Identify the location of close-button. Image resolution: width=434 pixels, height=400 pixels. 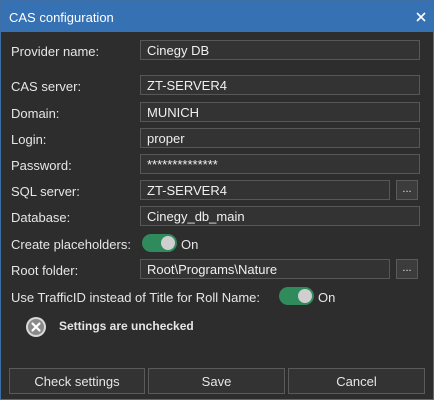
(421, 17).